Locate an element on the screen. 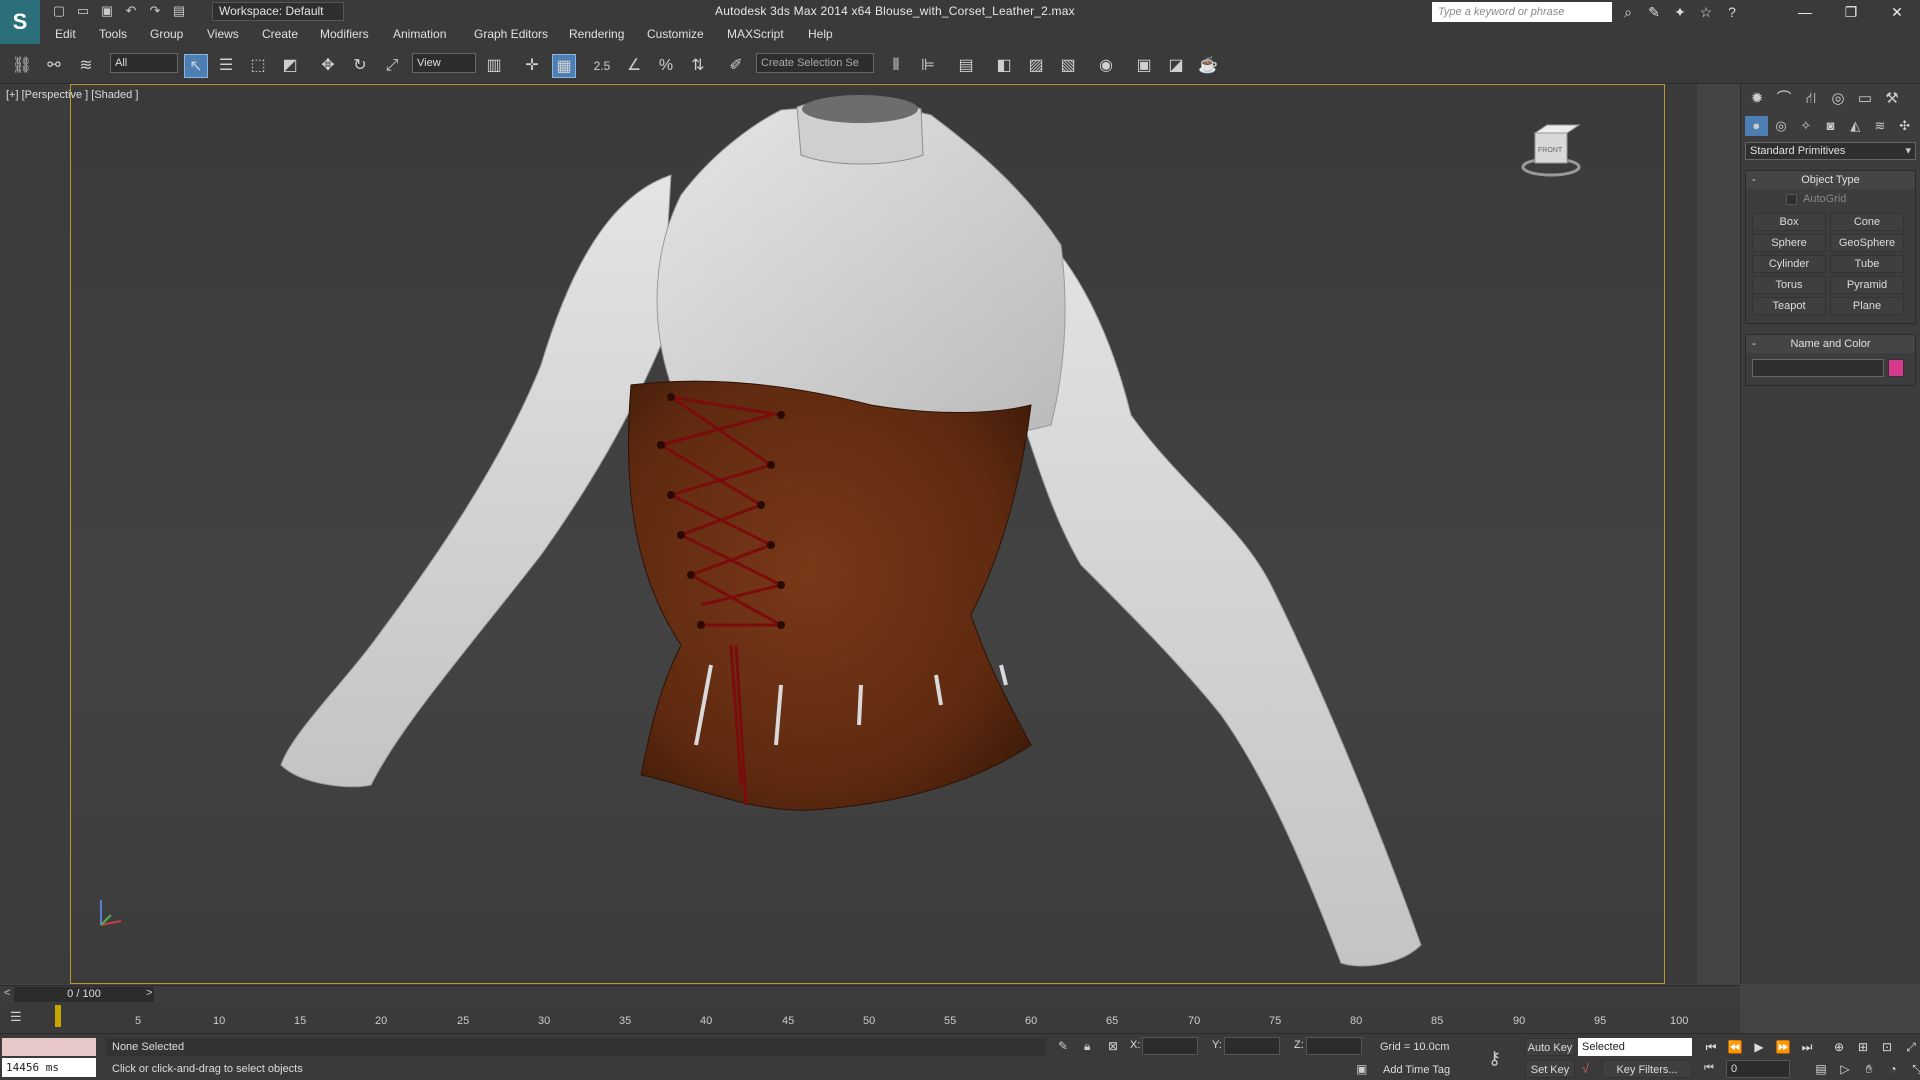 Image resolution: width=1920 pixels, height=1080 pixels. window-crossing-icon: ◩ is located at coordinates (290, 66).